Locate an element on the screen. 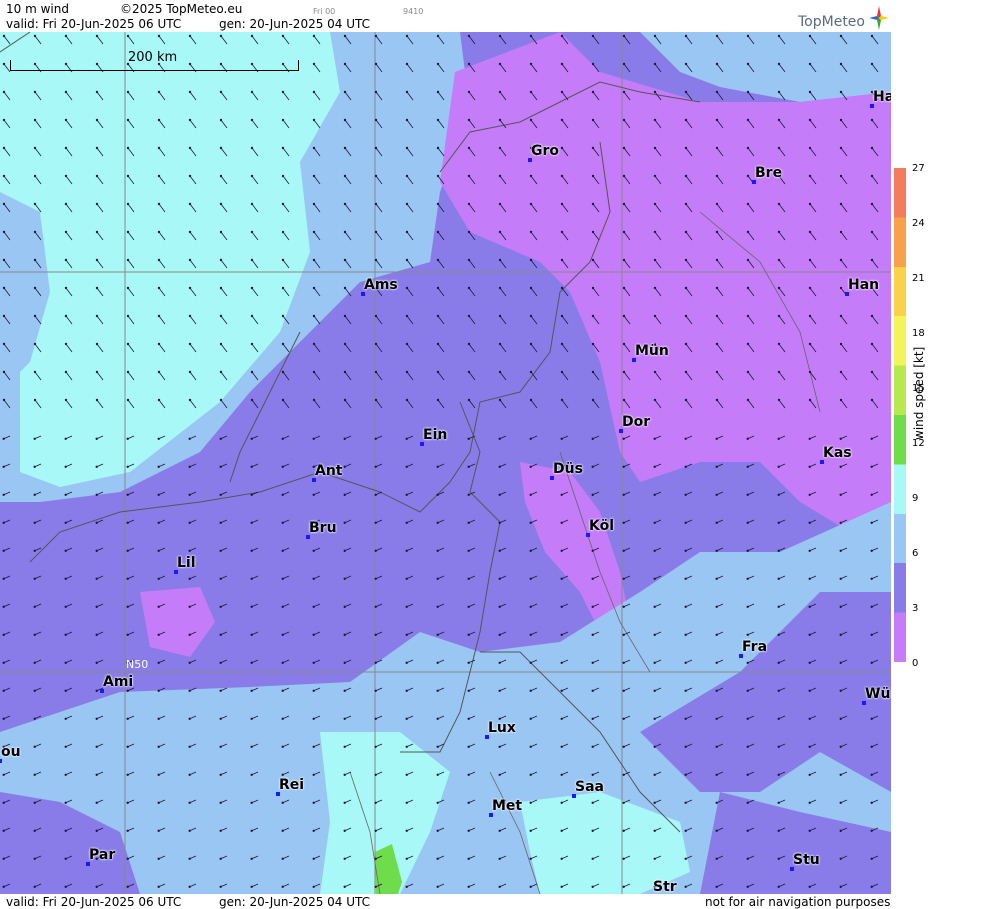  city-label-rei: Rei is located at coordinates (292, 785).